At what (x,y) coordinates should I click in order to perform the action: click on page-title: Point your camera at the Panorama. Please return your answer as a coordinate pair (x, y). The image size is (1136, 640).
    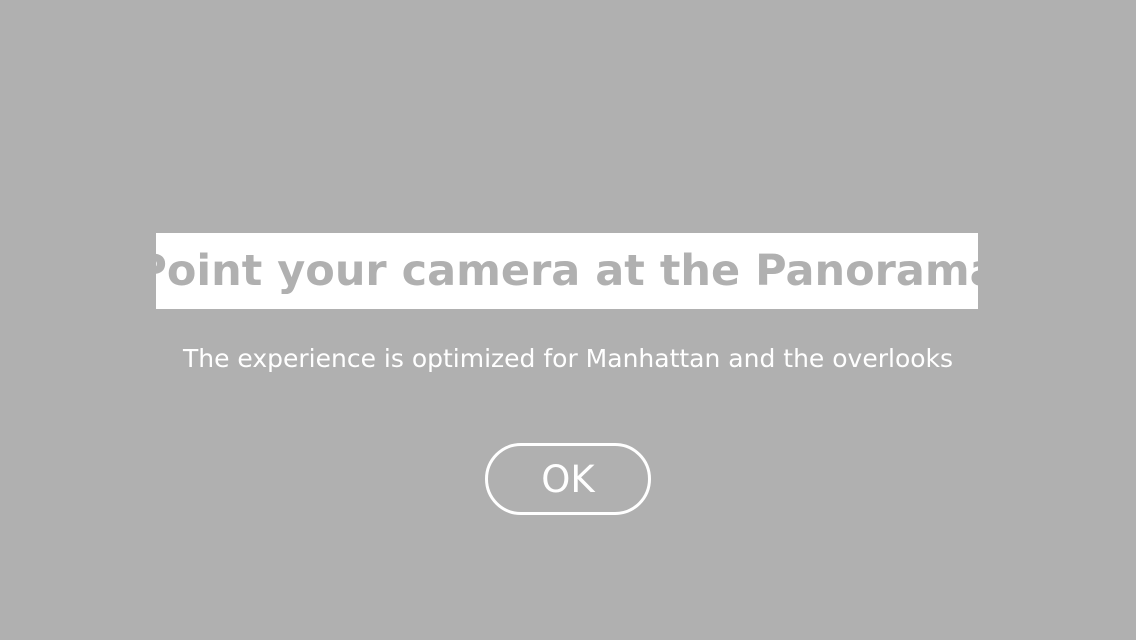
    Looking at the image, I should click on (567, 271).